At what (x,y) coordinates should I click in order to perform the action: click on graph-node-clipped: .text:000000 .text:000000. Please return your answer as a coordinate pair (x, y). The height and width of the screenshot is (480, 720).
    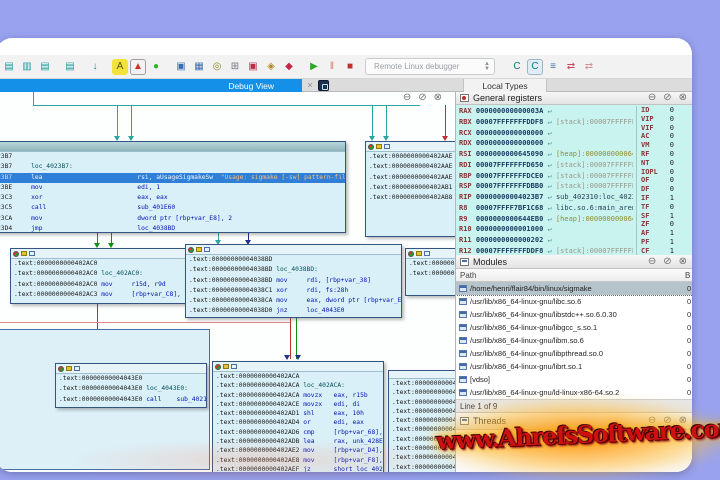
    Looking at the image, I should click on (430, 272).